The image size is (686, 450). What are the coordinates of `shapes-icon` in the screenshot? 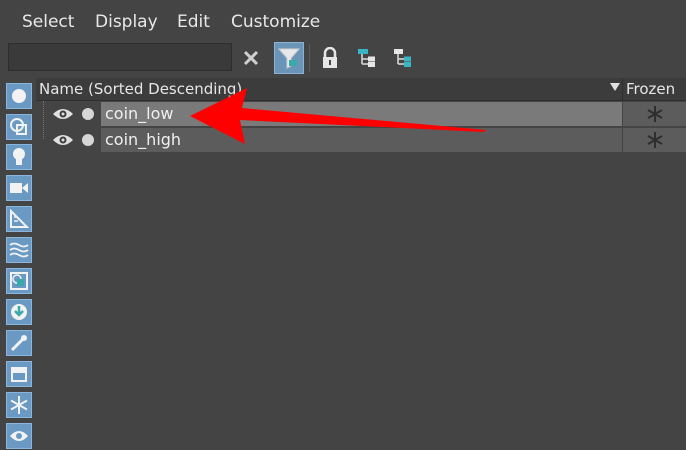 It's located at (18, 126).